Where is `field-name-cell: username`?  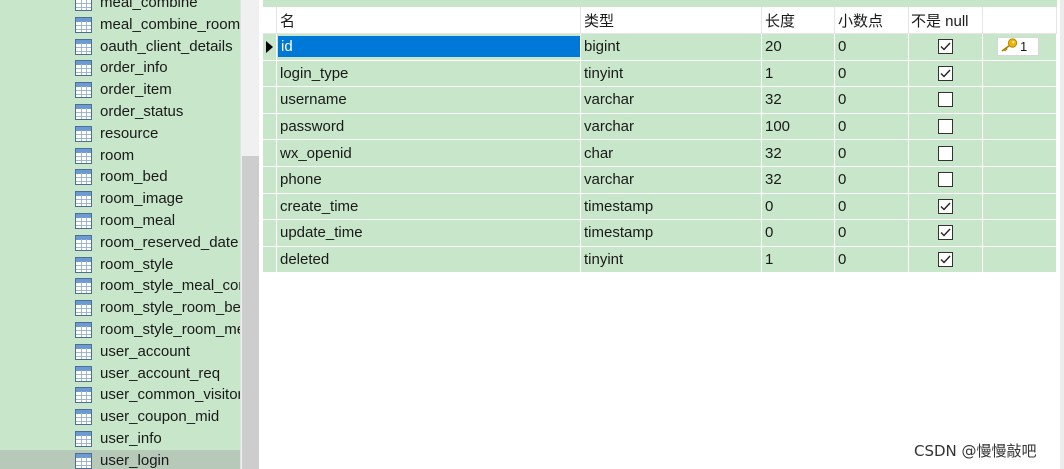
field-name-cell: username is located at coordinates (429, 100).